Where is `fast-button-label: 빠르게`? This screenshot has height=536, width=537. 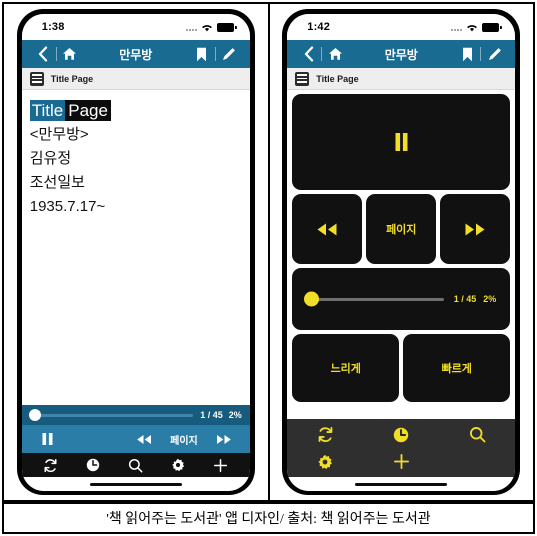 fast-button-label: 빠르게 is located at coordinates (456, 369).